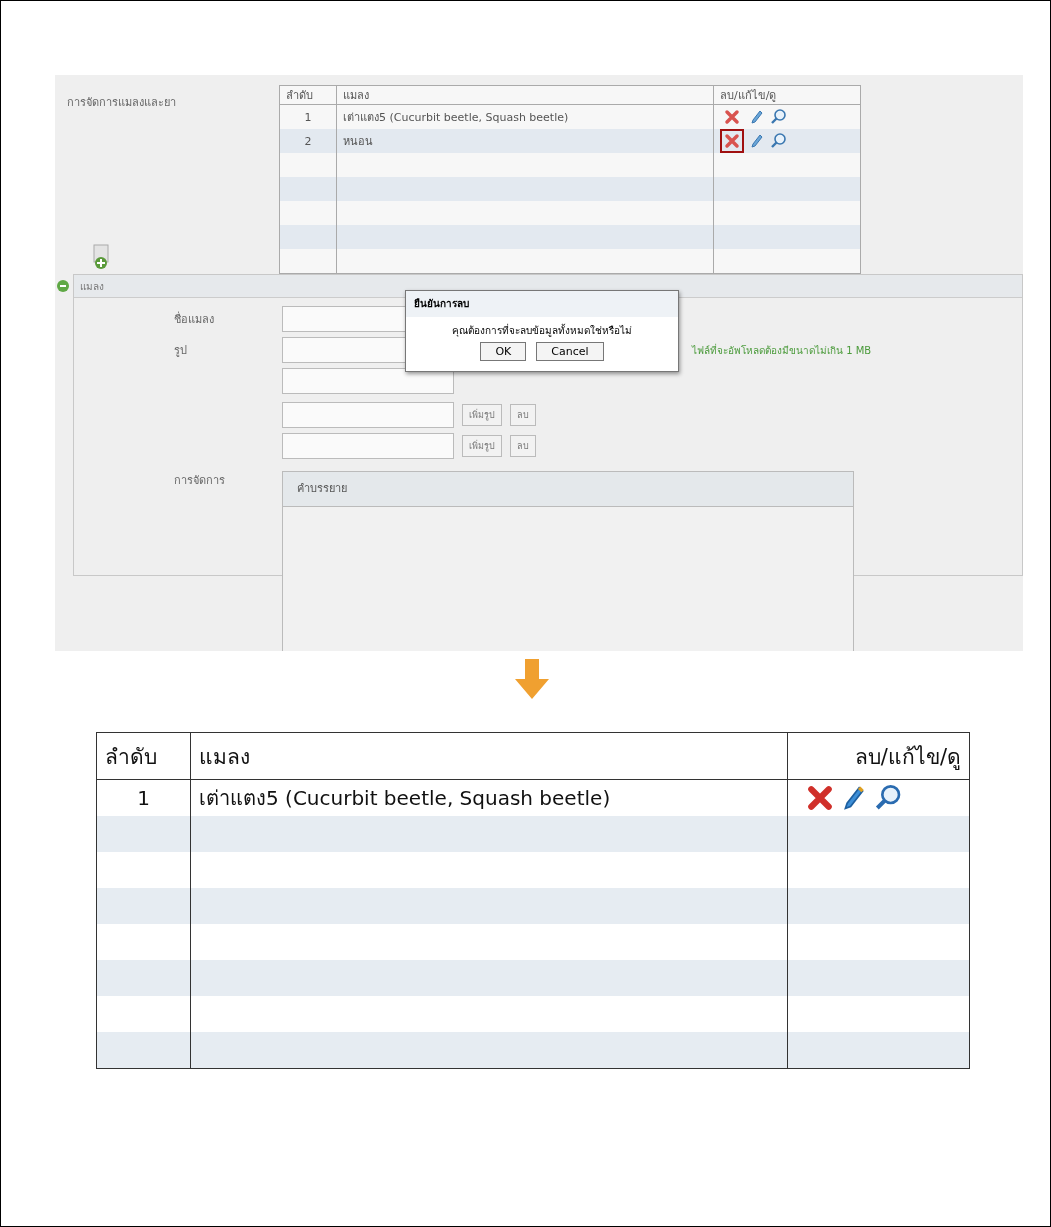 The image size is (1051, 1227). I want to click on description-header: คำบรรยาย, so click(568, 489).